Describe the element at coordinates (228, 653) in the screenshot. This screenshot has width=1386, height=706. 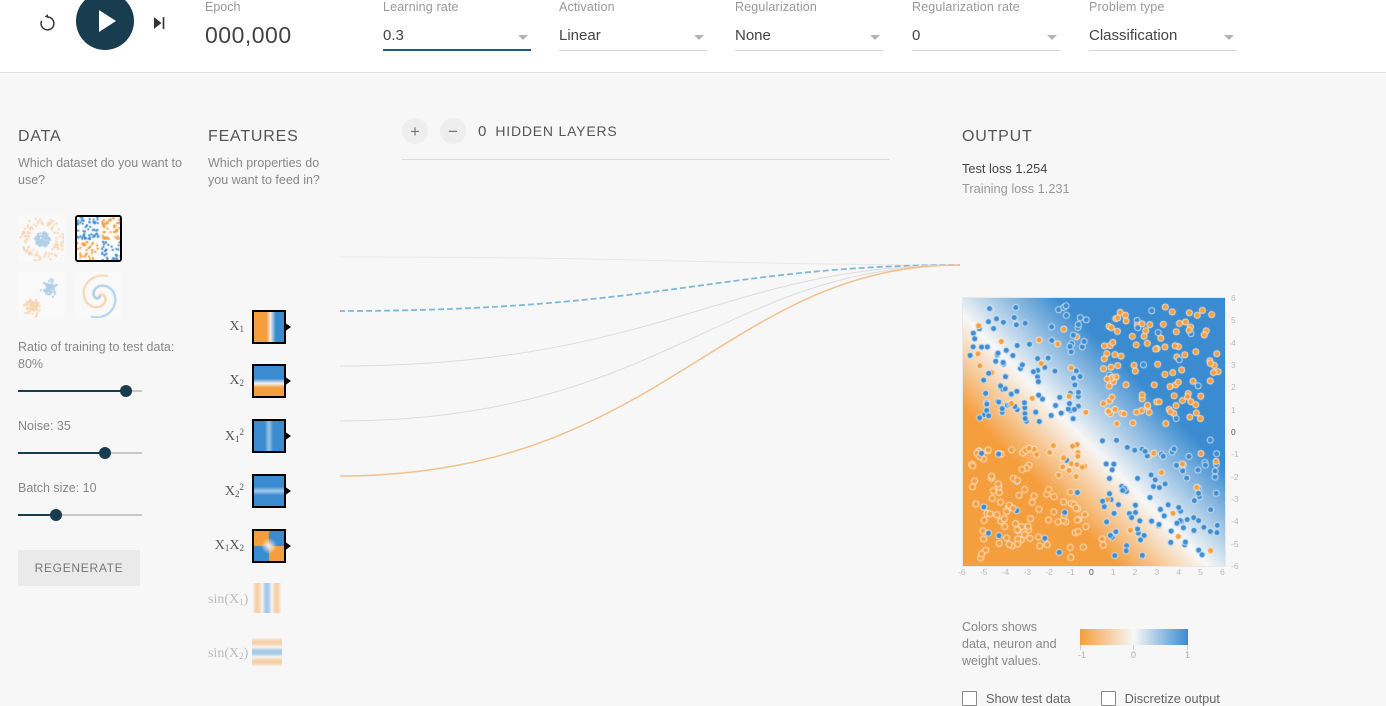
I see `feature-label-sinX2: sin(X2)` at that location.